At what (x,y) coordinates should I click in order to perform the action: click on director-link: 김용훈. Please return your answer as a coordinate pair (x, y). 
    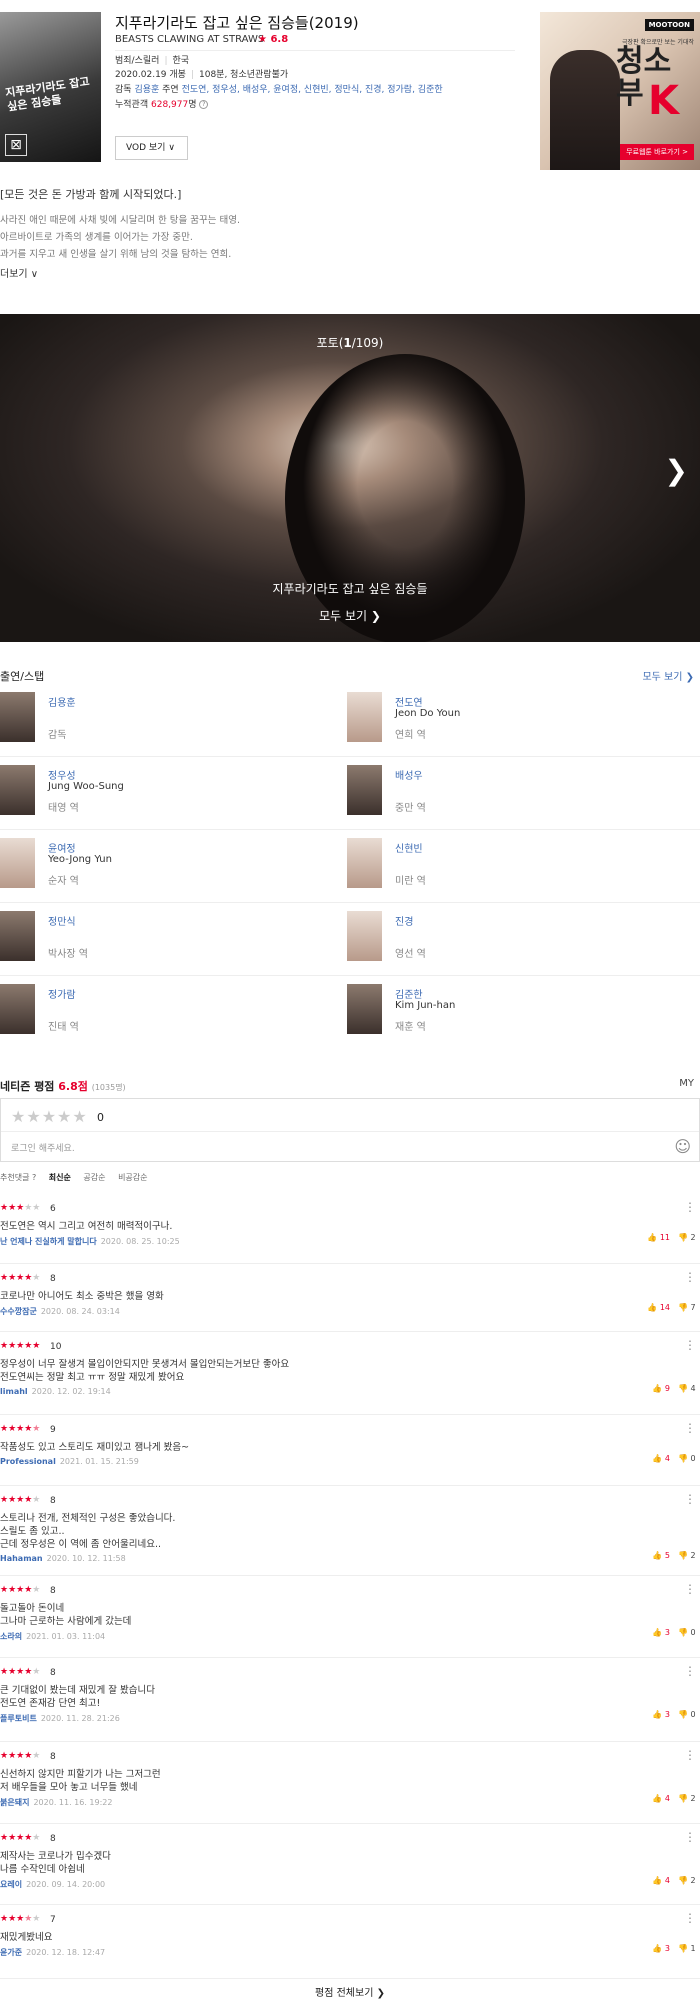
    Looking at the image, I should click on (146, 90).